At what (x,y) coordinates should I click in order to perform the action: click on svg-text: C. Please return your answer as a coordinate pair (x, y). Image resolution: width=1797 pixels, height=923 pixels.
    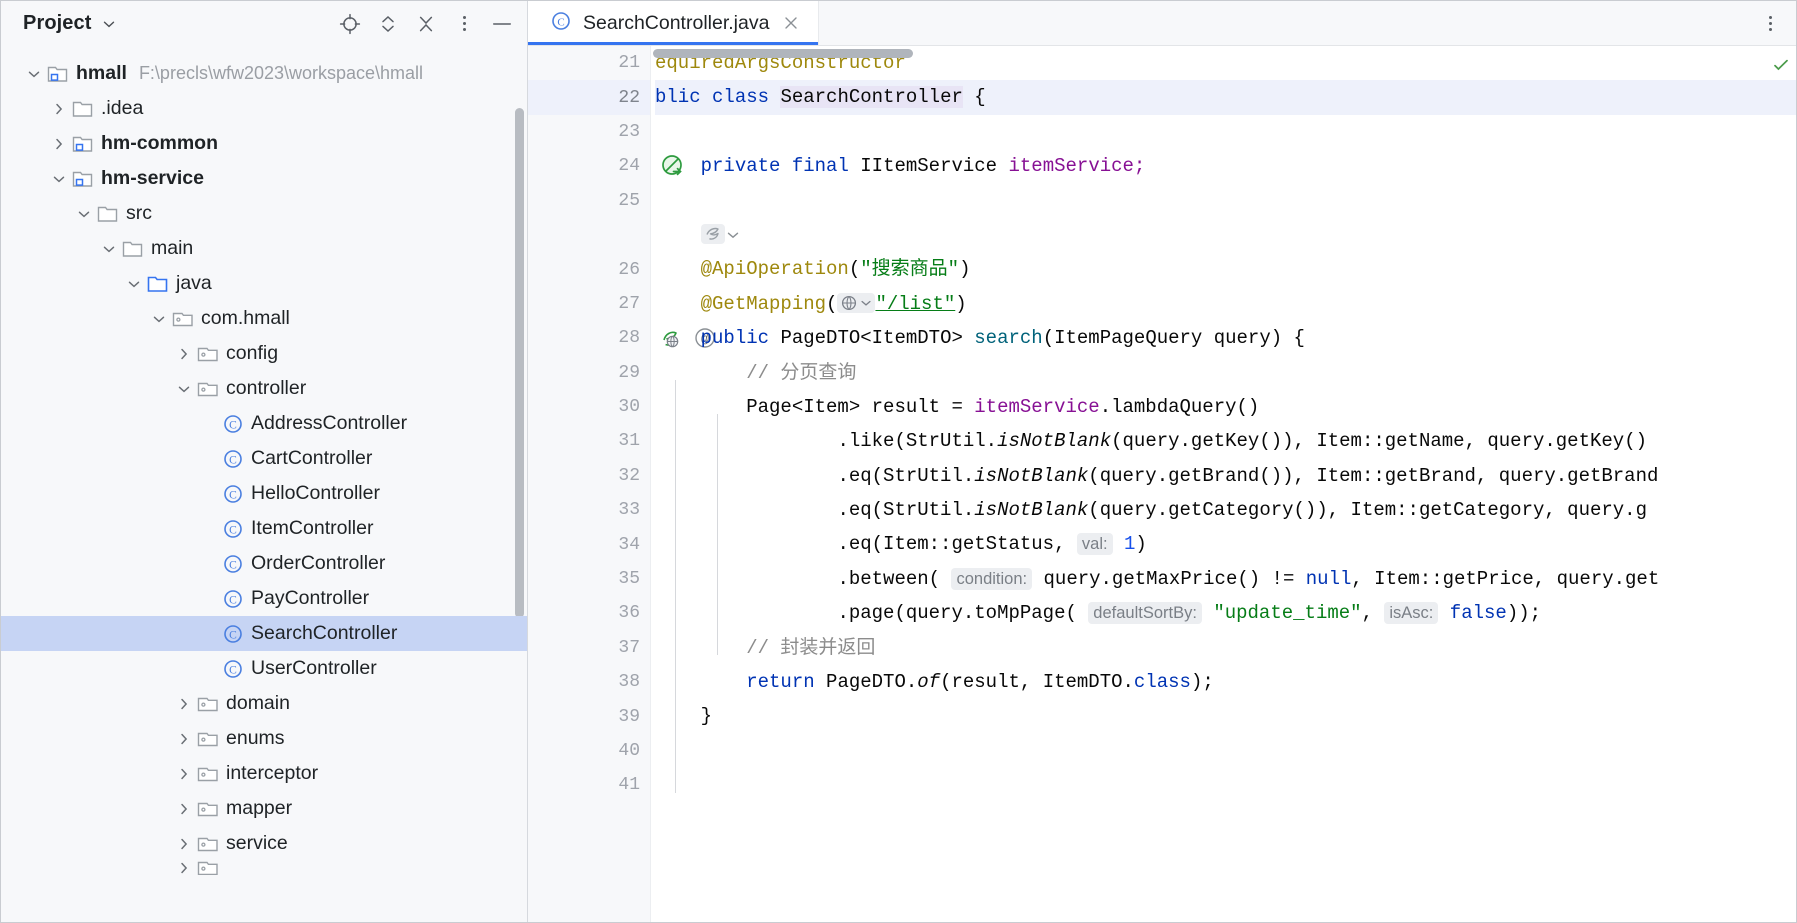
    Looking at the image, I should click on (233, 530).